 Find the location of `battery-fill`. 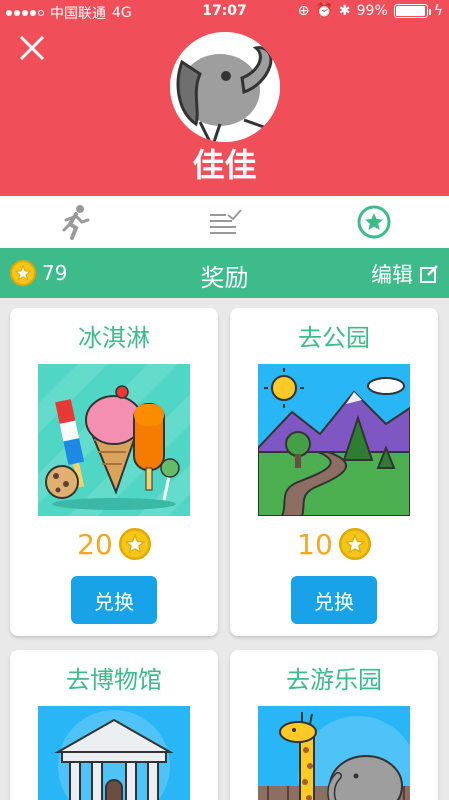

battery-fill is located at coordinates (410, 11).